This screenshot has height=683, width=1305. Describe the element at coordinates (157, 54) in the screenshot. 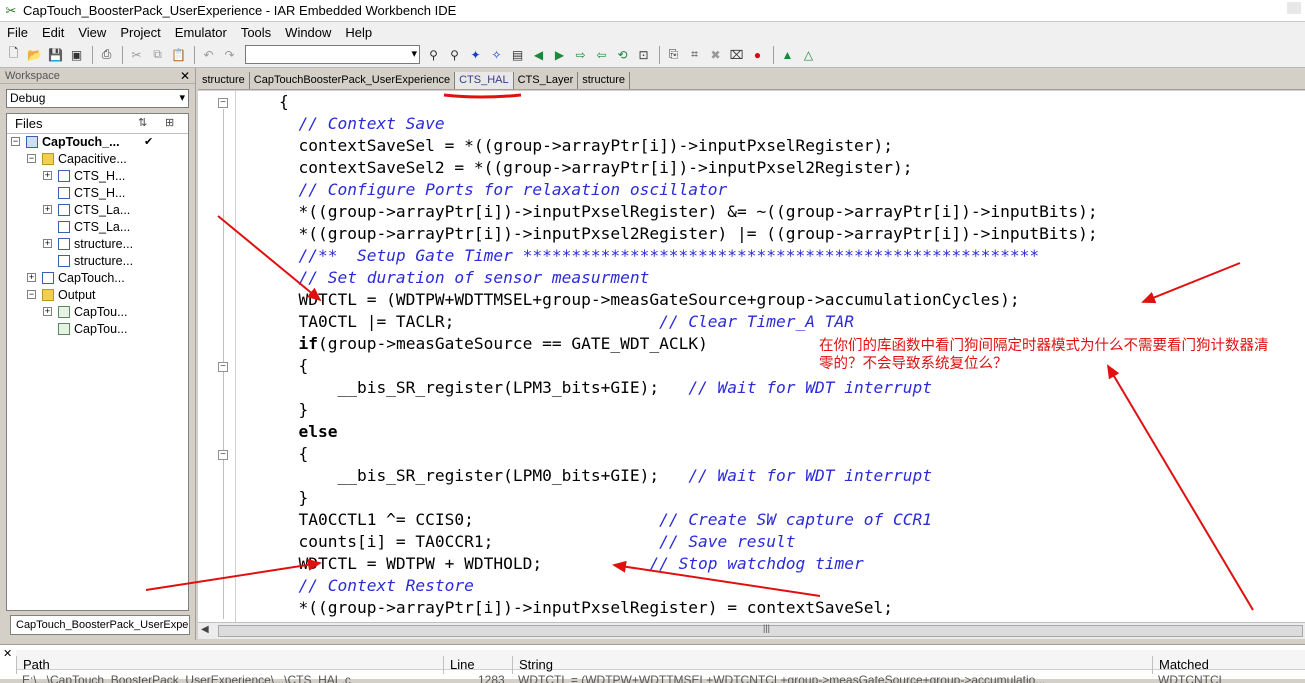

I see `copy-icon: ⧉` at that location.